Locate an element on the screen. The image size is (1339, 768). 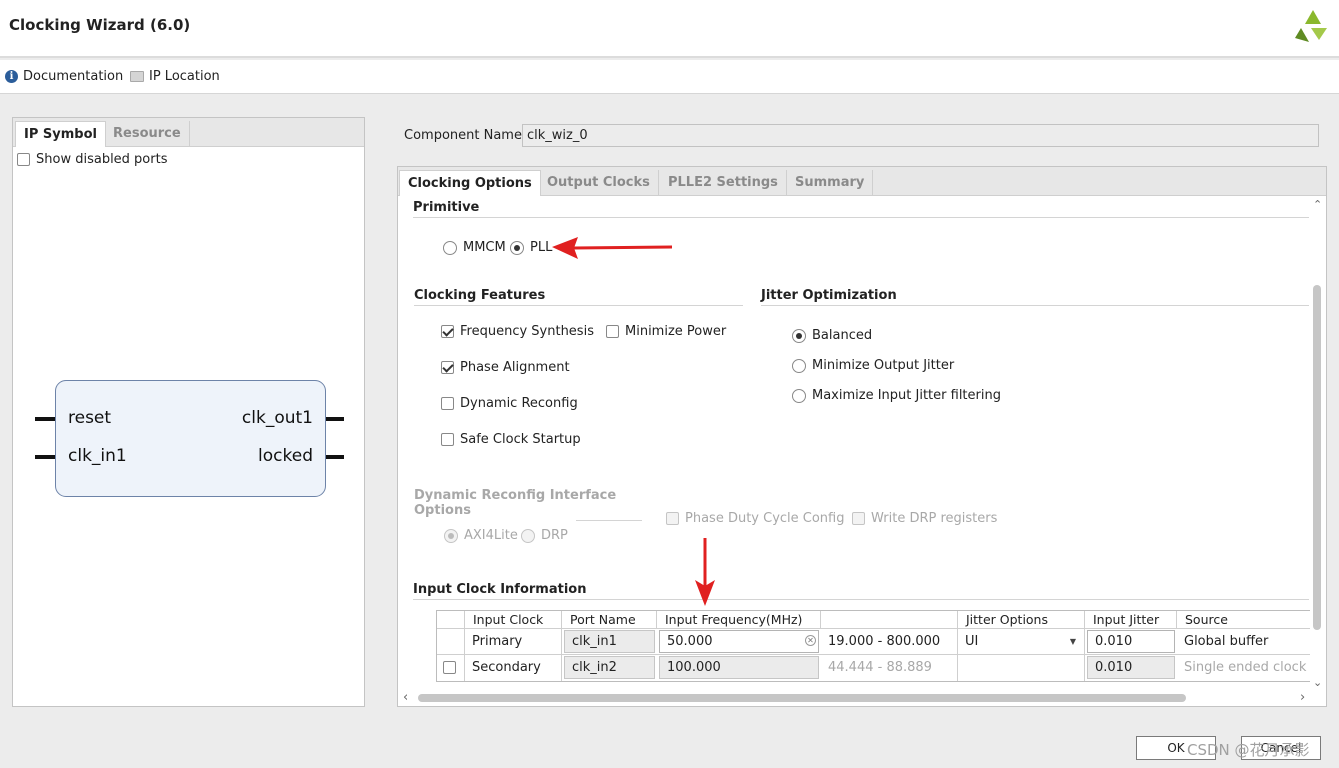
tab-summary: Summary is located at coordinates (830, 183).